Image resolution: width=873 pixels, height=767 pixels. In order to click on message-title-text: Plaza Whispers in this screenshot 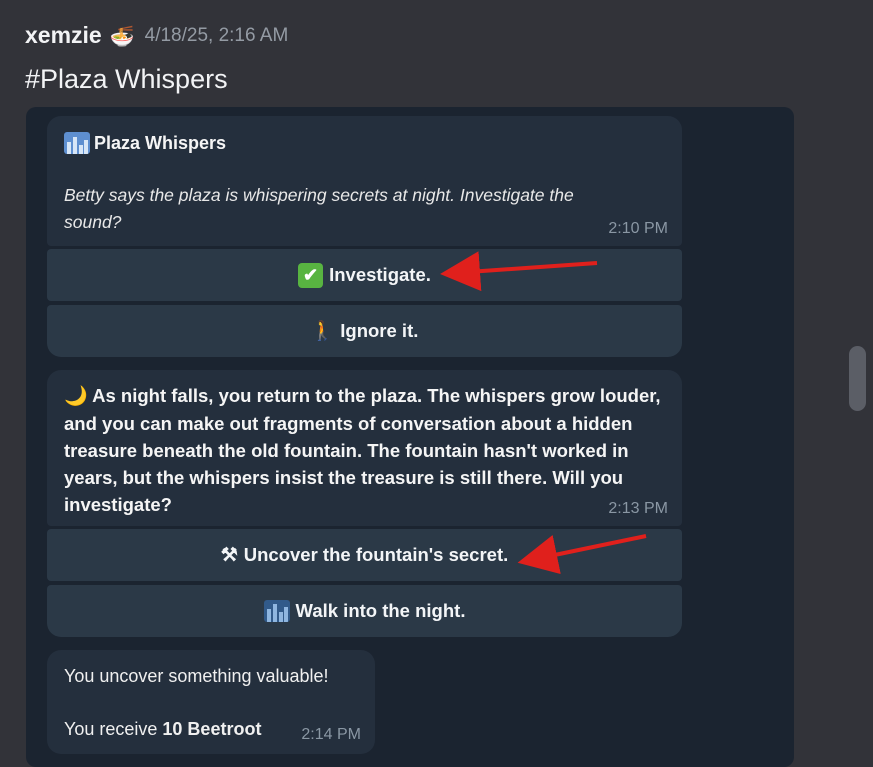, I will do `click(160, 142)`.